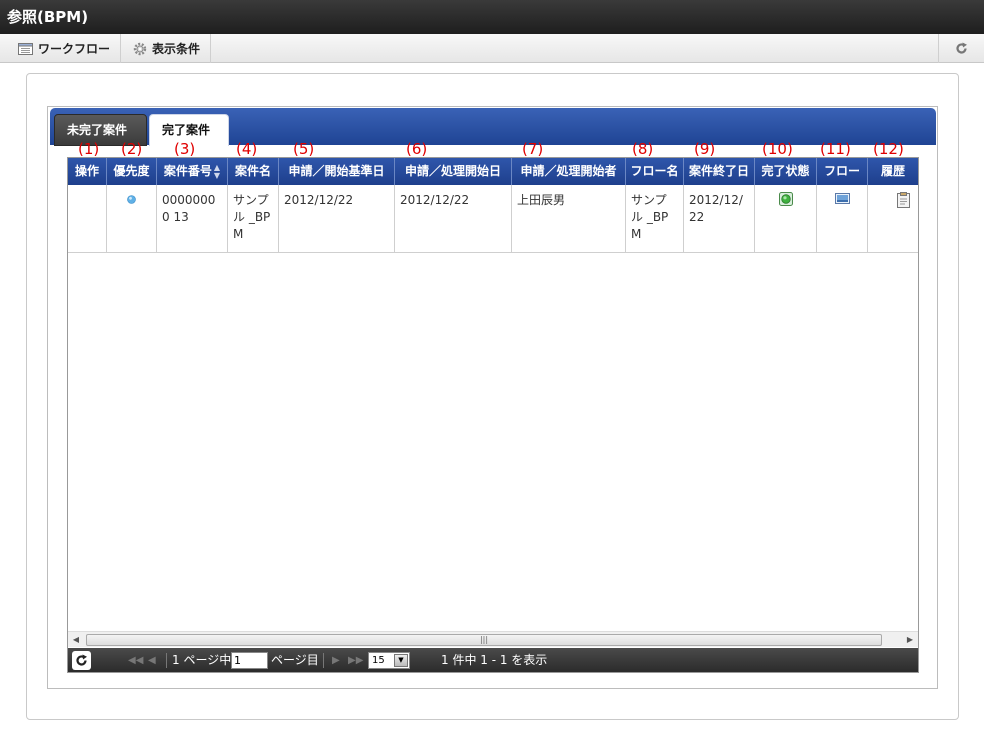  I want to click on page-number-input: 1, so click(249, 660).